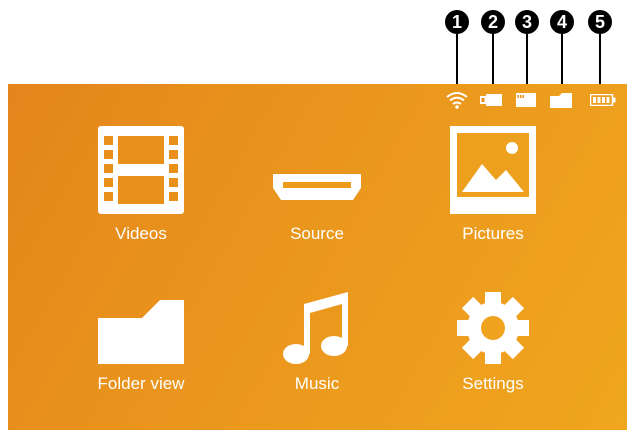  I want to click on menu-item-folder-view-label: Folder view, so click(141, 383).